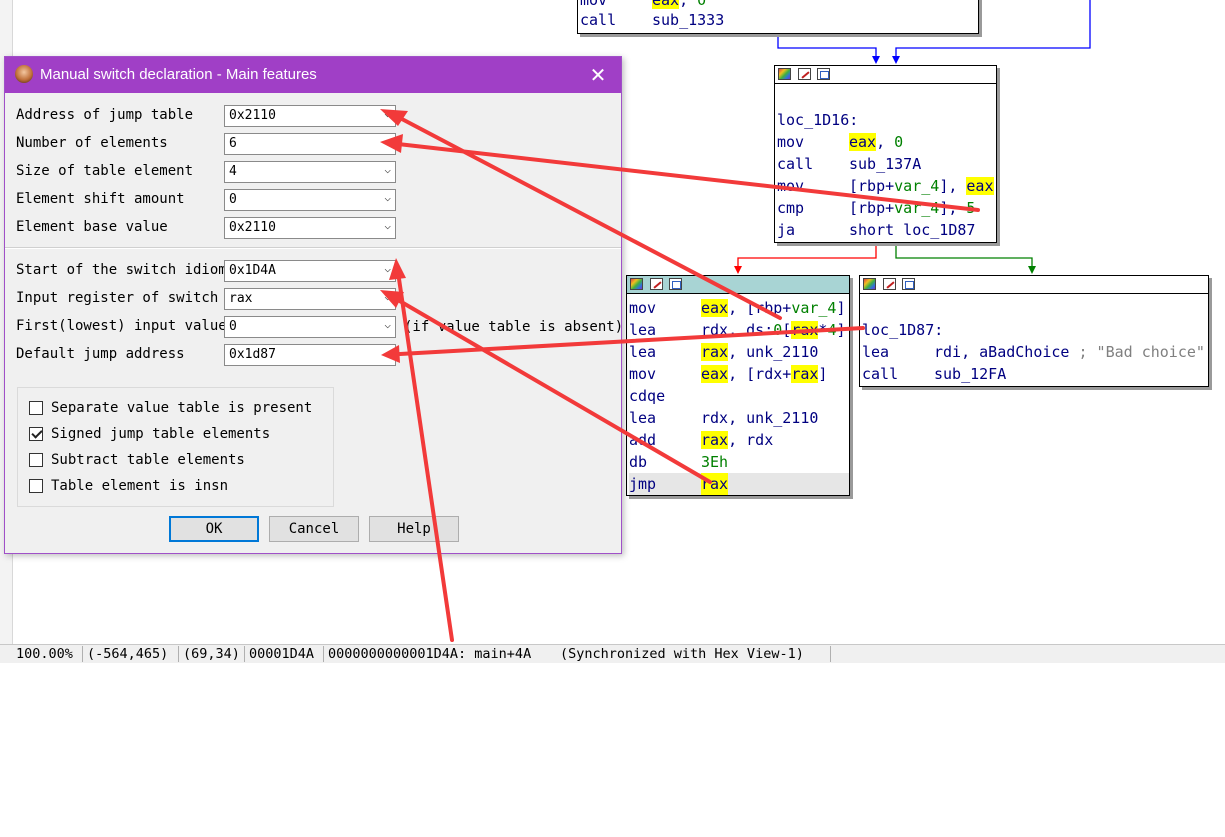  I want to click on annotation-arrow-register, so click(554, 391).